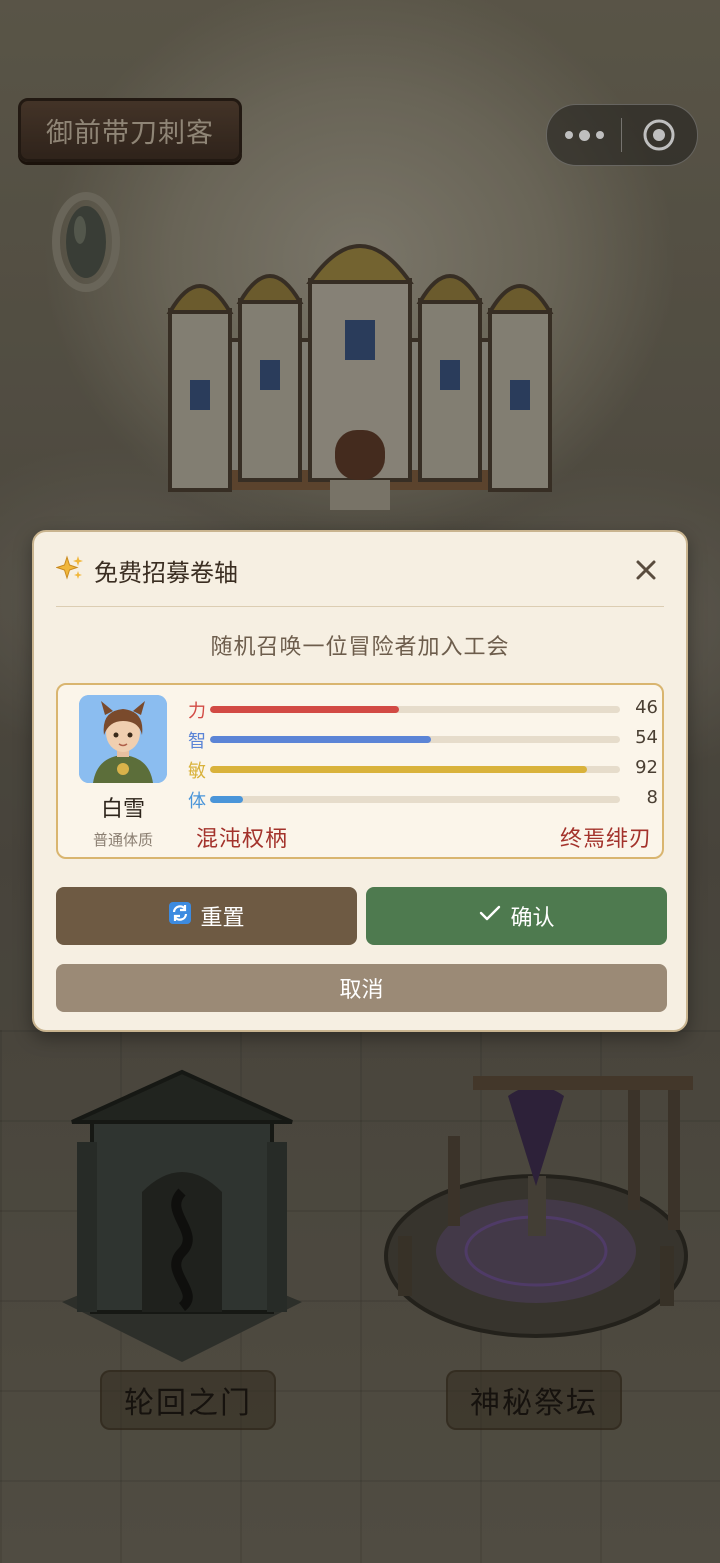  I want to click on reset-button: 重置, so click(206, 916).